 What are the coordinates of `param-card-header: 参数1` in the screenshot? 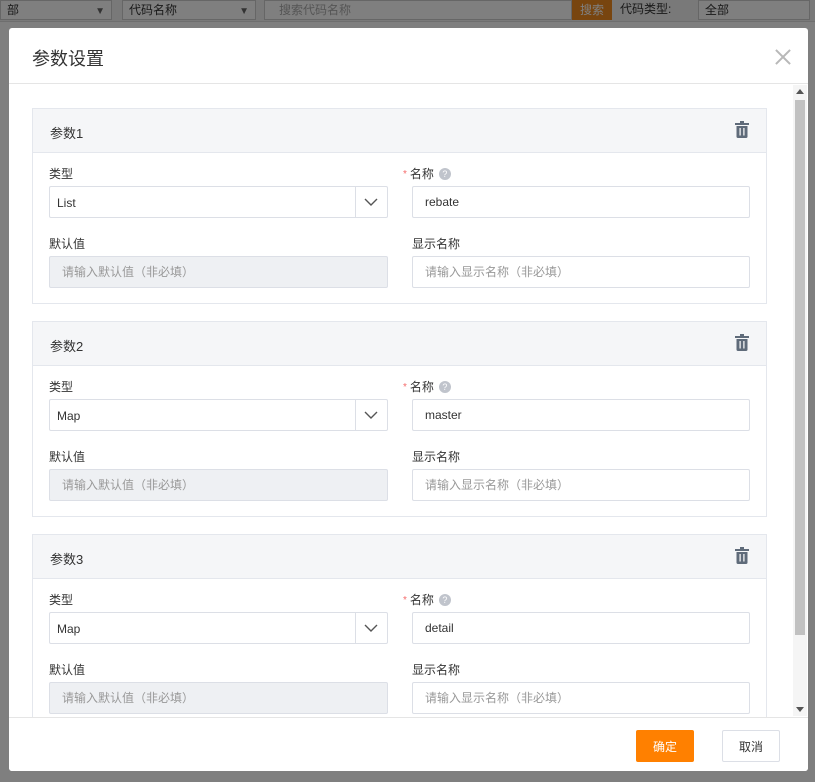 It's located at (399, 131).